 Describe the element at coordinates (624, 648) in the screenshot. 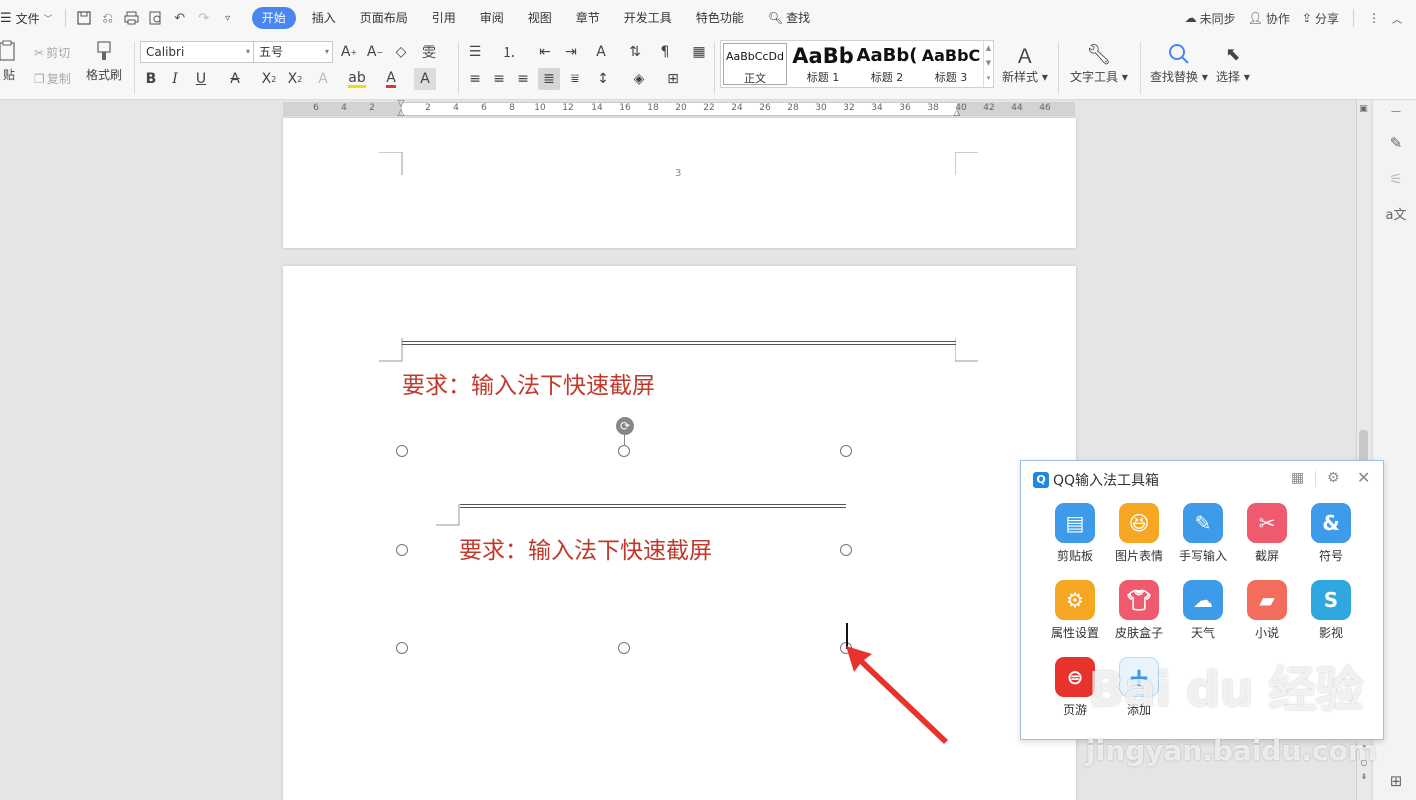

I see `resize-handle-bottom` at that location.